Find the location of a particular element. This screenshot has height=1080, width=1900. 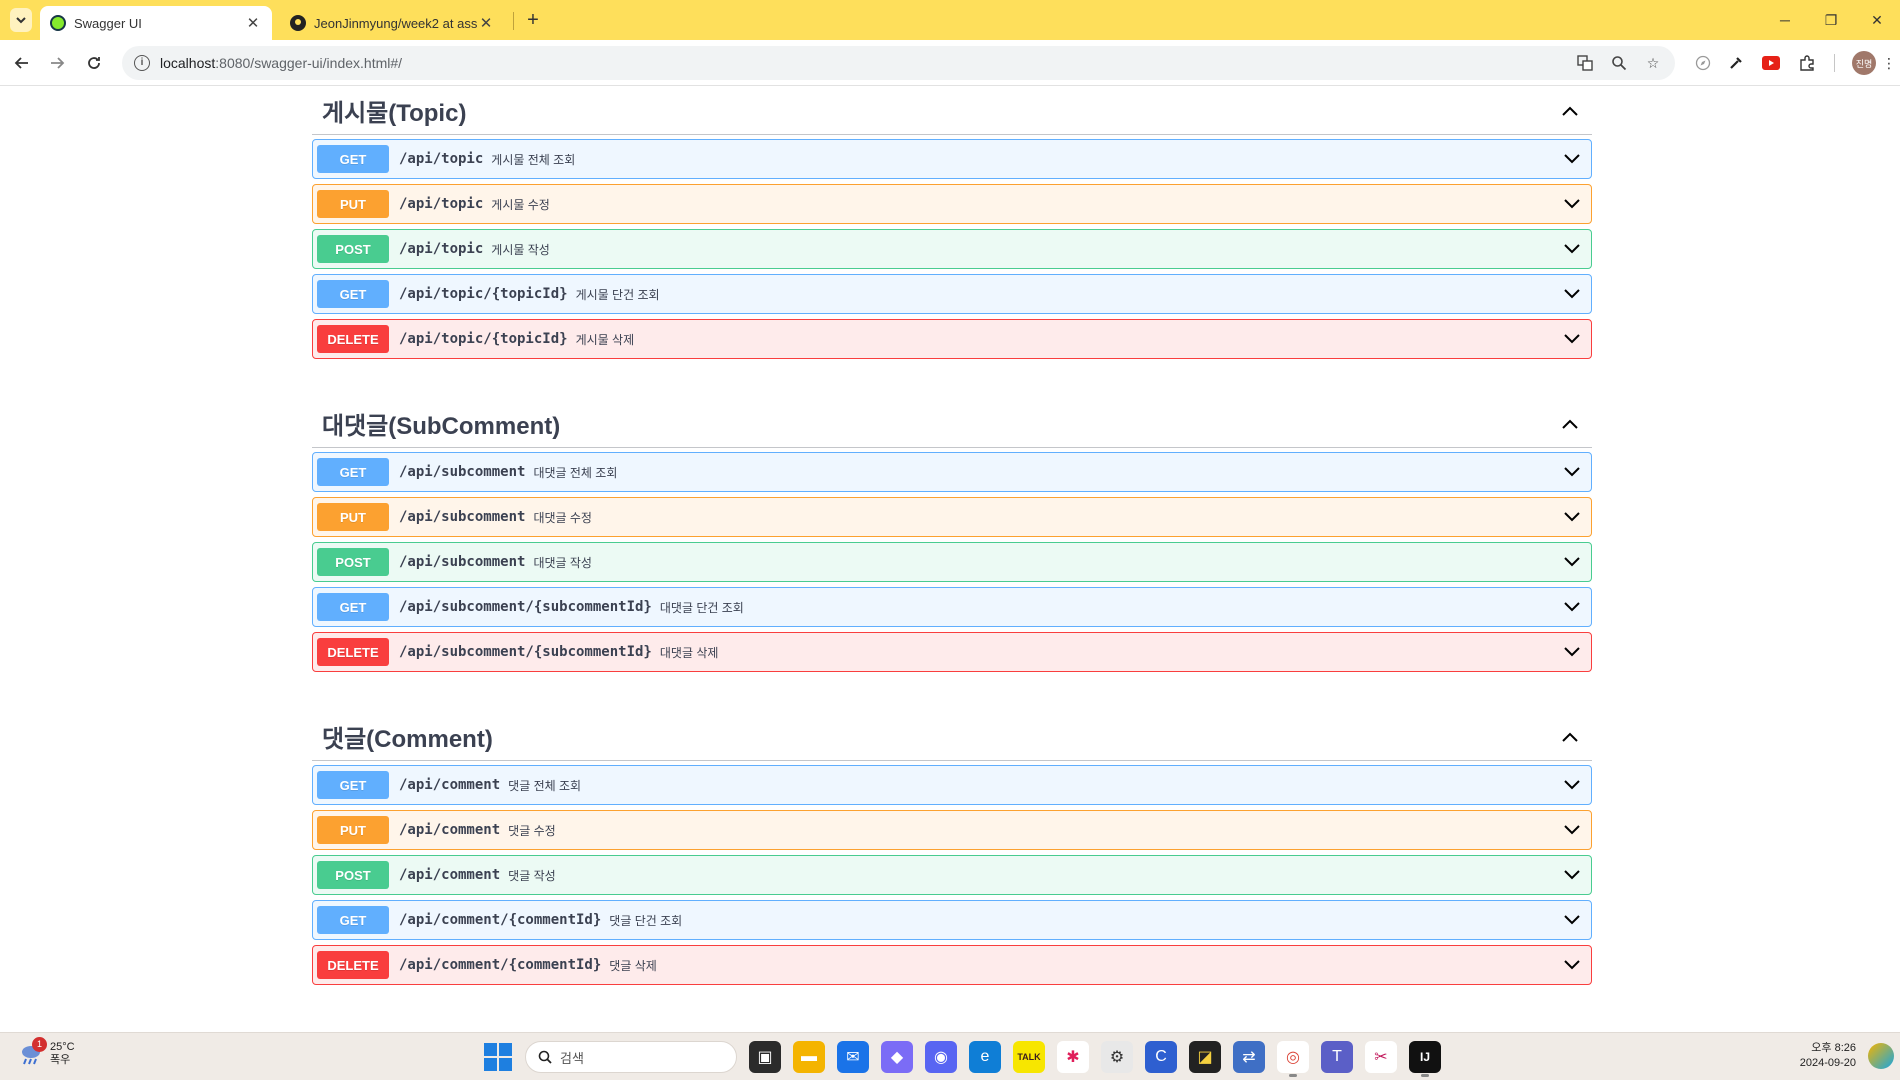

operation-get-comment-by-id: GET /api/comment/{commentId} 댓글 단건 조회 is located at coordinates (952, 920).